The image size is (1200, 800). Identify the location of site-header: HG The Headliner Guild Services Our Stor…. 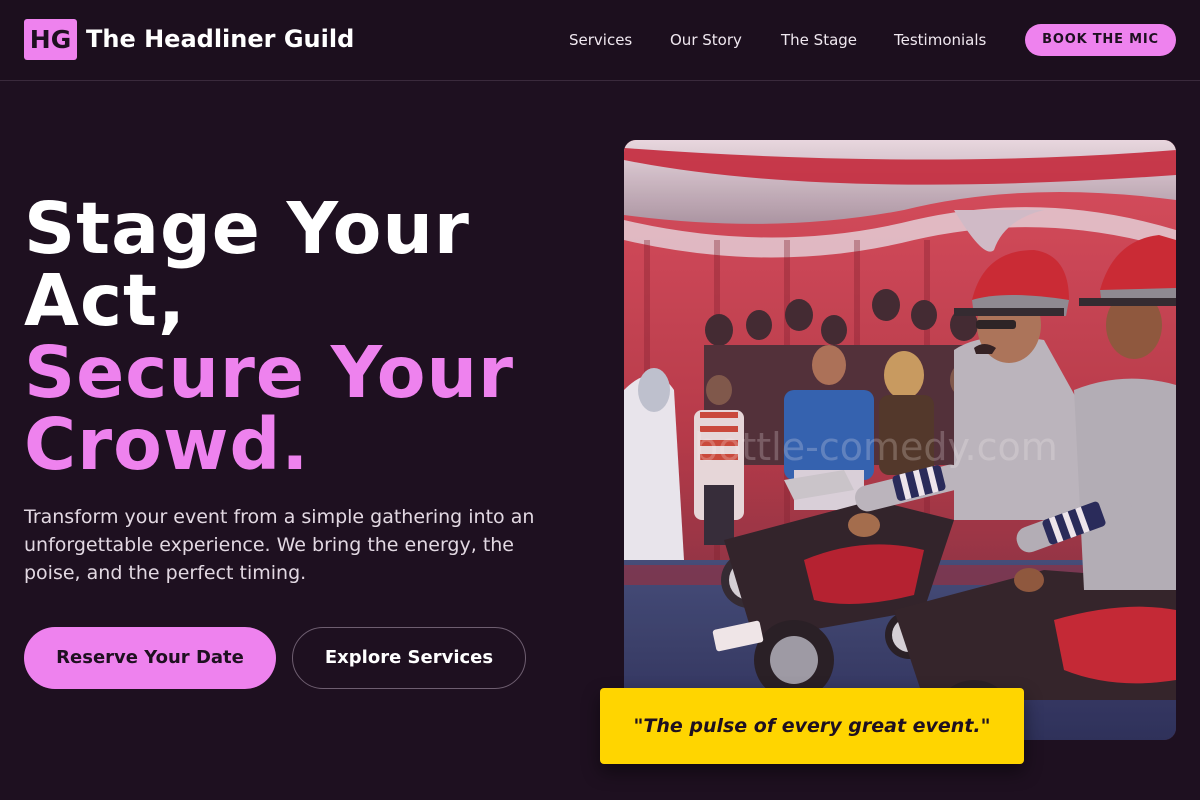
(600, 40).